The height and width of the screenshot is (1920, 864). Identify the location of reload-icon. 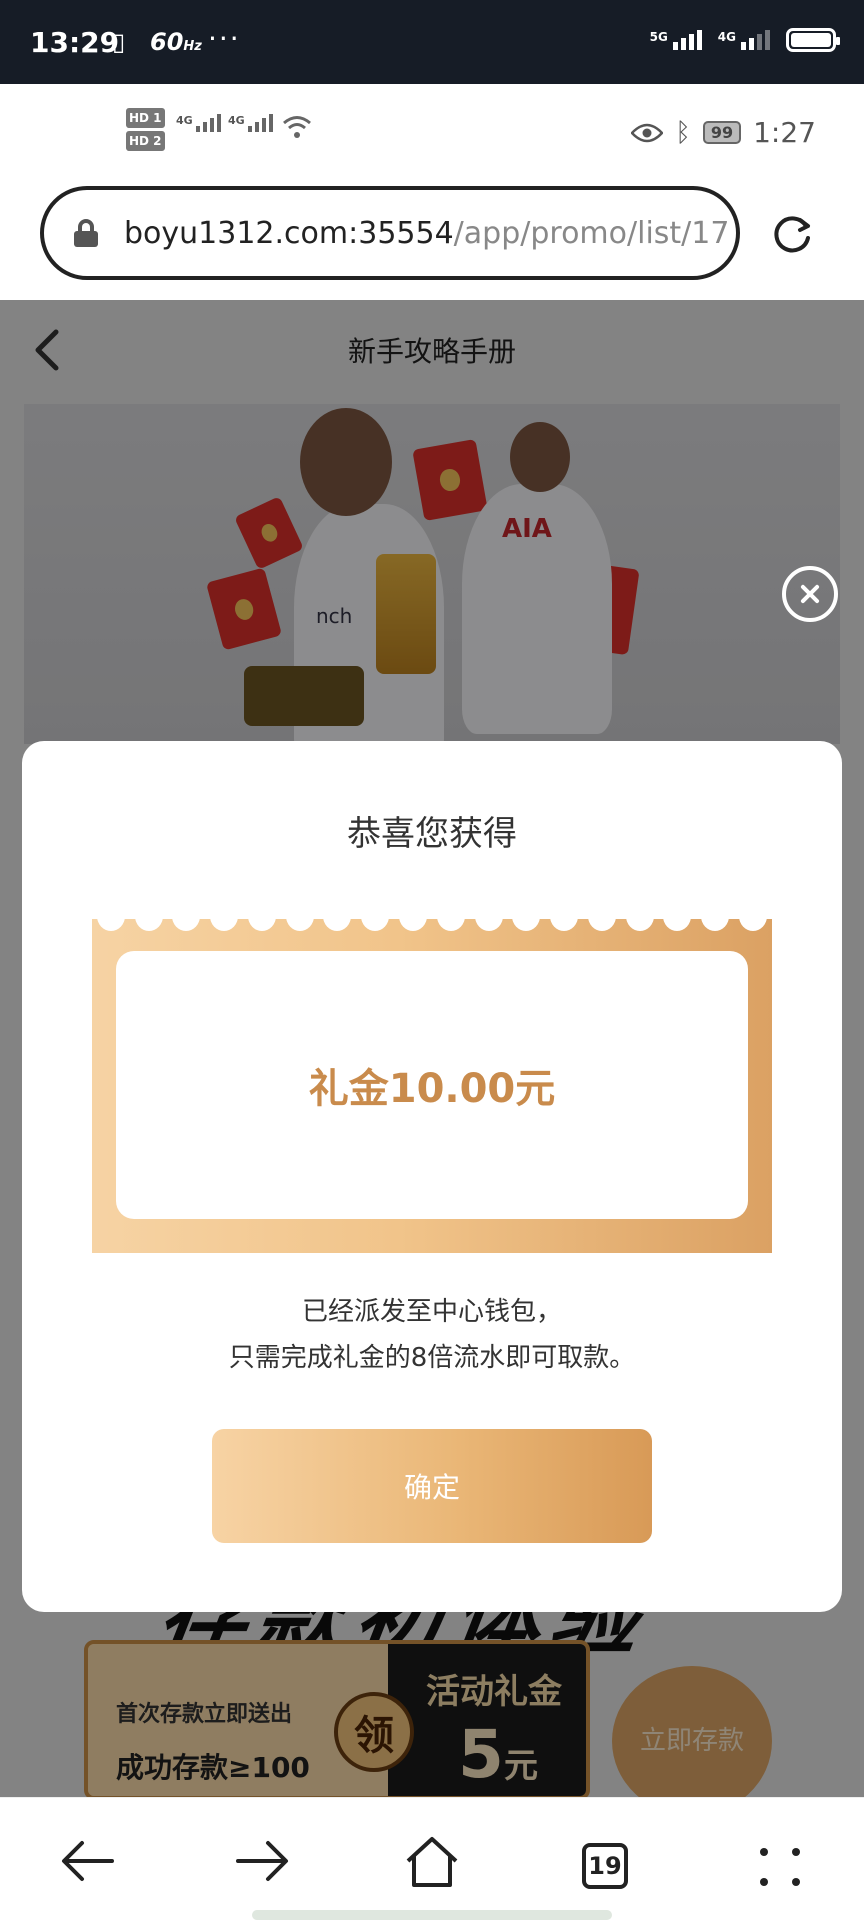
(792, 234).